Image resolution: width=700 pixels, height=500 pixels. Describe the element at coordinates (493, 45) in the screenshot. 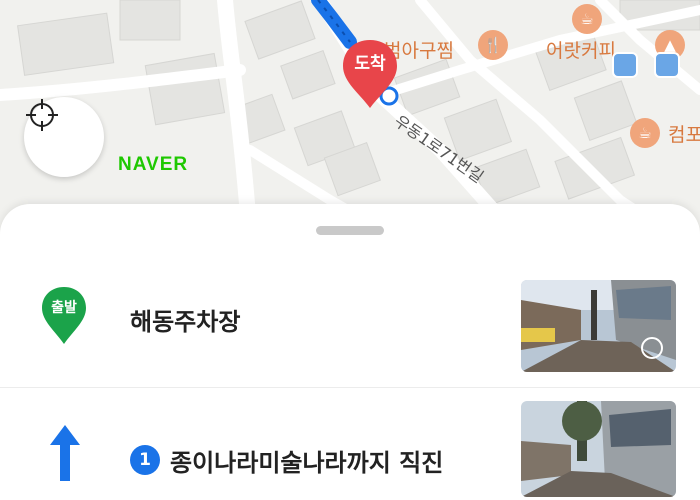

I see `restaurant-icon: 🍴` at that location.